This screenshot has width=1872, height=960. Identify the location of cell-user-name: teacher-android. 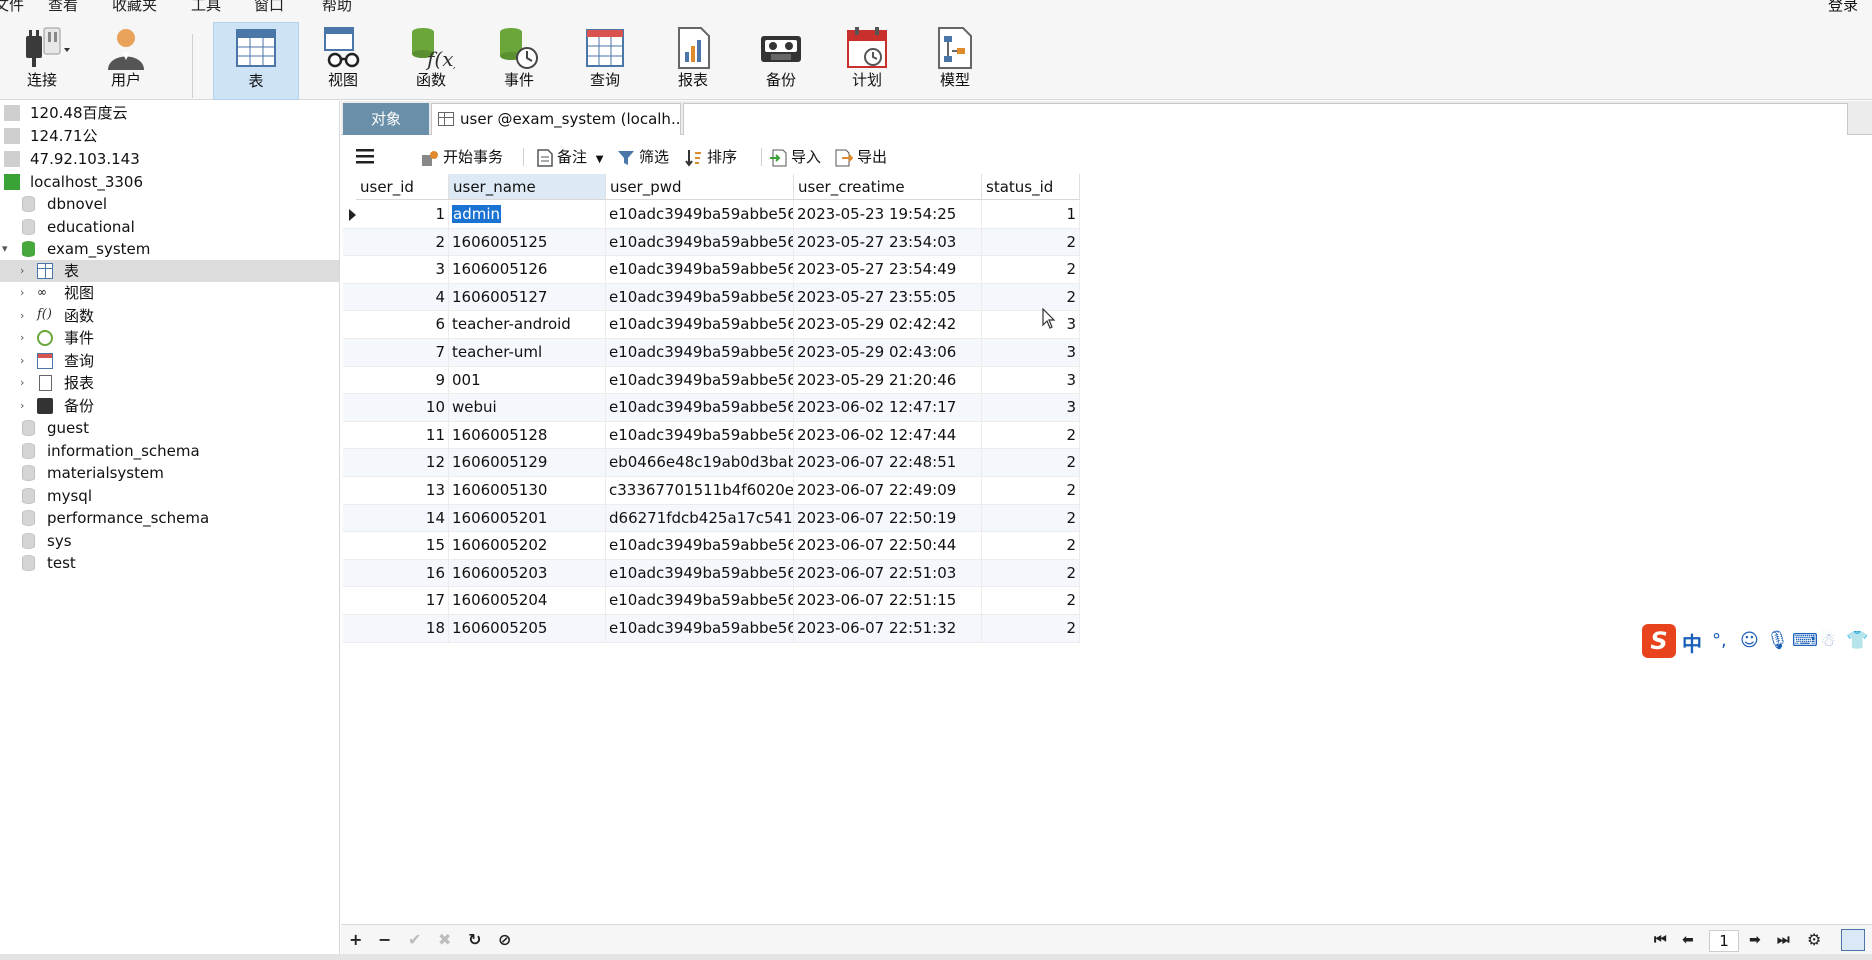
(527, 325).